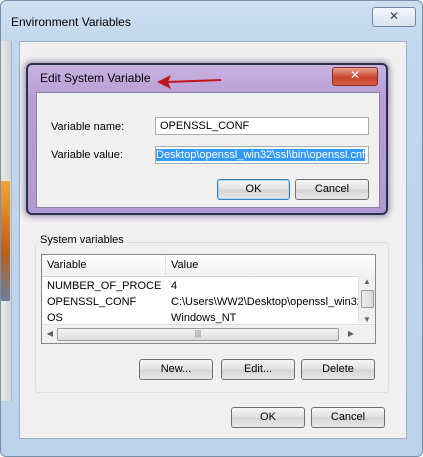 The height and width of the screenshot is (457, 423). What do you see at coordinates (95, 78) in the screenshot?
I see `dialog-title: Edit System Variable` at bounding box center [95, 78].